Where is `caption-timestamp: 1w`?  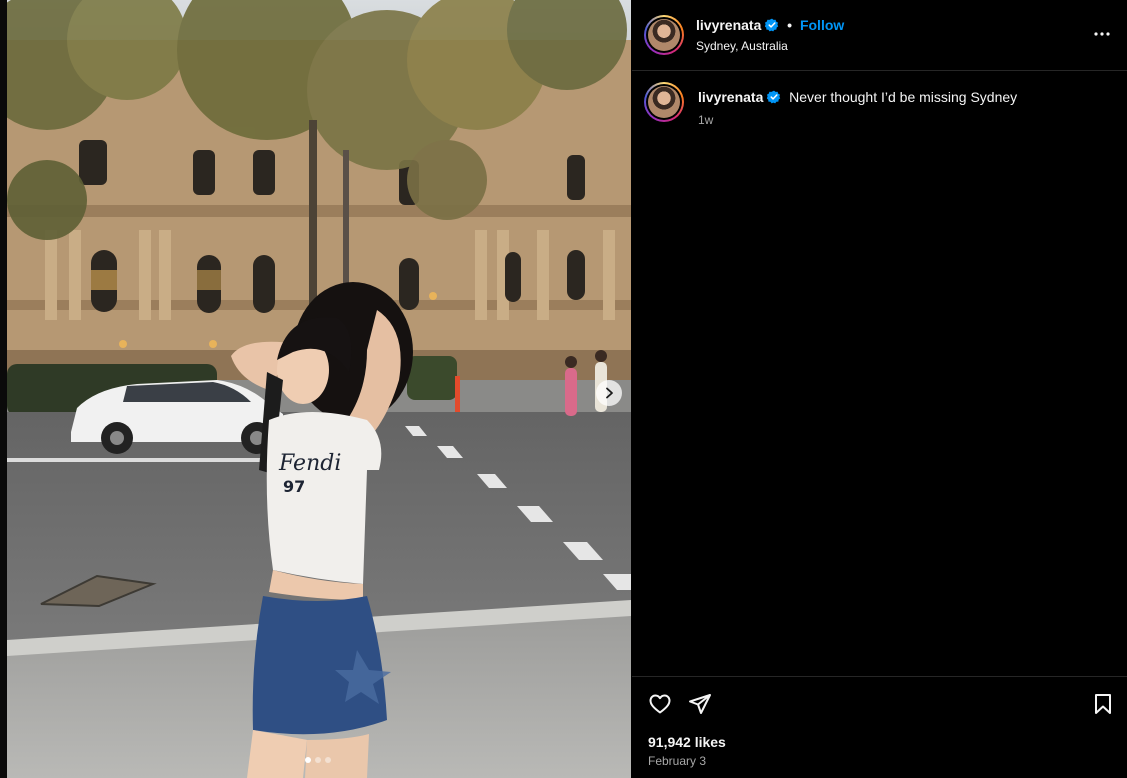
caption-timestamp: 1w is located at coordinates (705, 120).